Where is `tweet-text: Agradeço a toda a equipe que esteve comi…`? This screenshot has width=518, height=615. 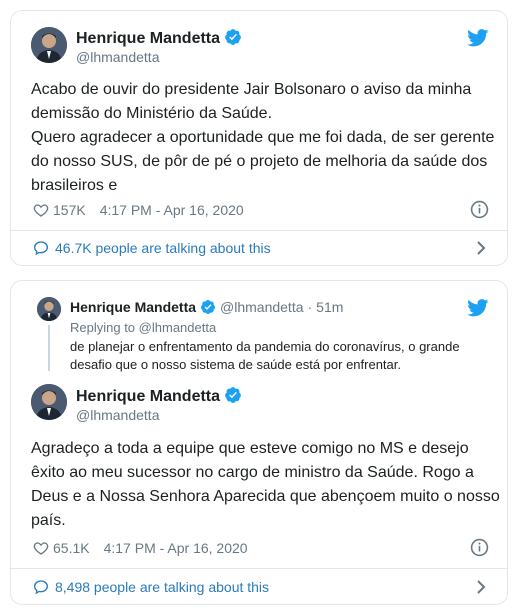 tweet-text: Agradeço a toda a equipe que esteve comi… is located at coordinates (265, 484).